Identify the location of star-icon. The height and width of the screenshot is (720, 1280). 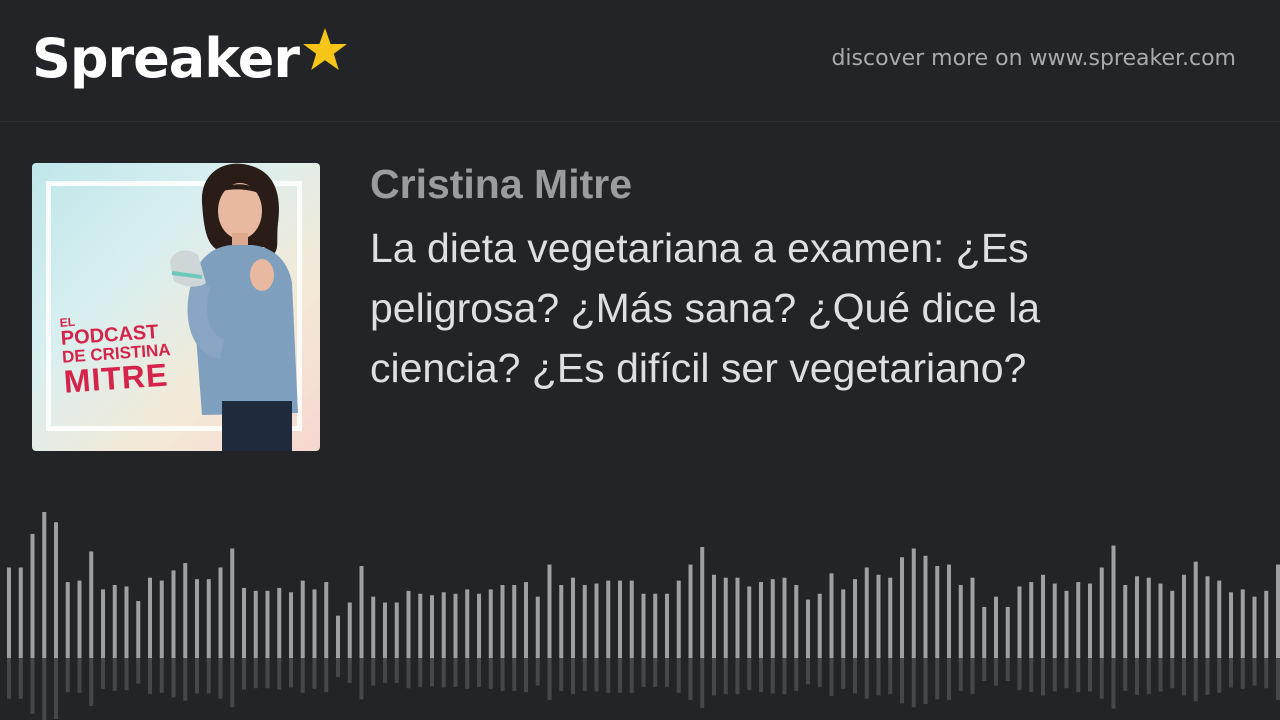
(324, 49).